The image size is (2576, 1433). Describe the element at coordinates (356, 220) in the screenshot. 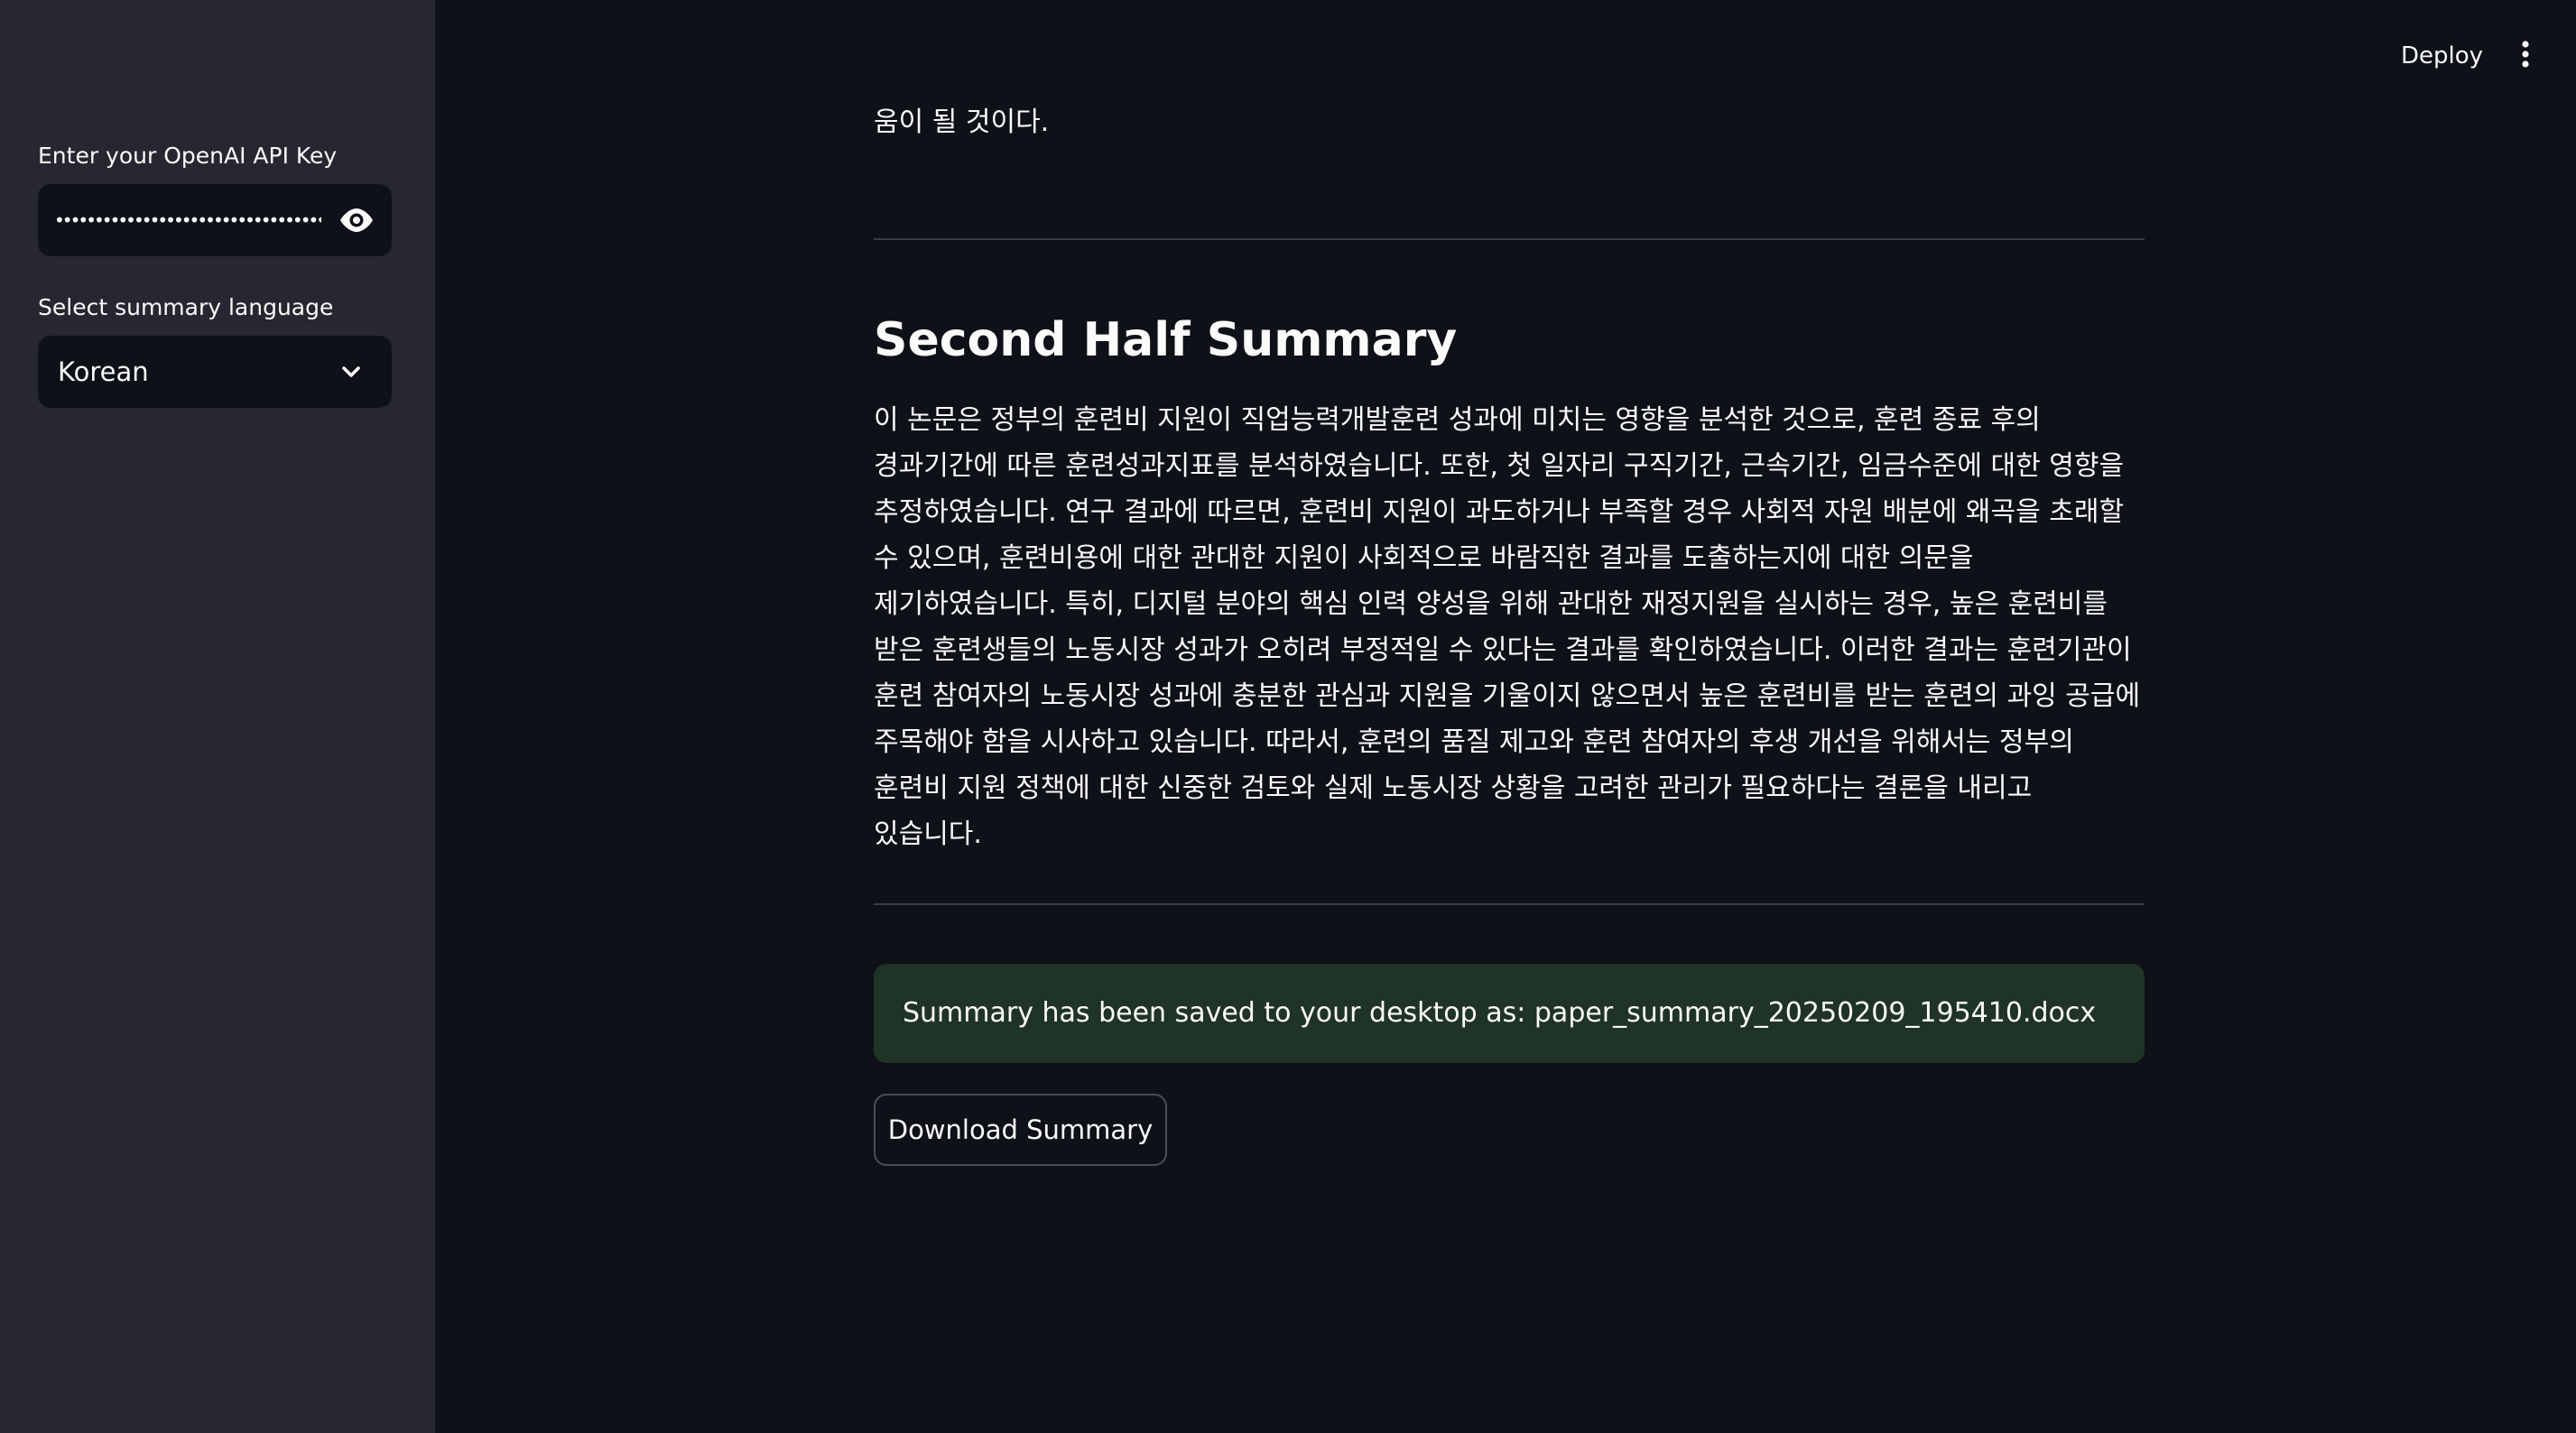

I see `eye-icon` at that location.